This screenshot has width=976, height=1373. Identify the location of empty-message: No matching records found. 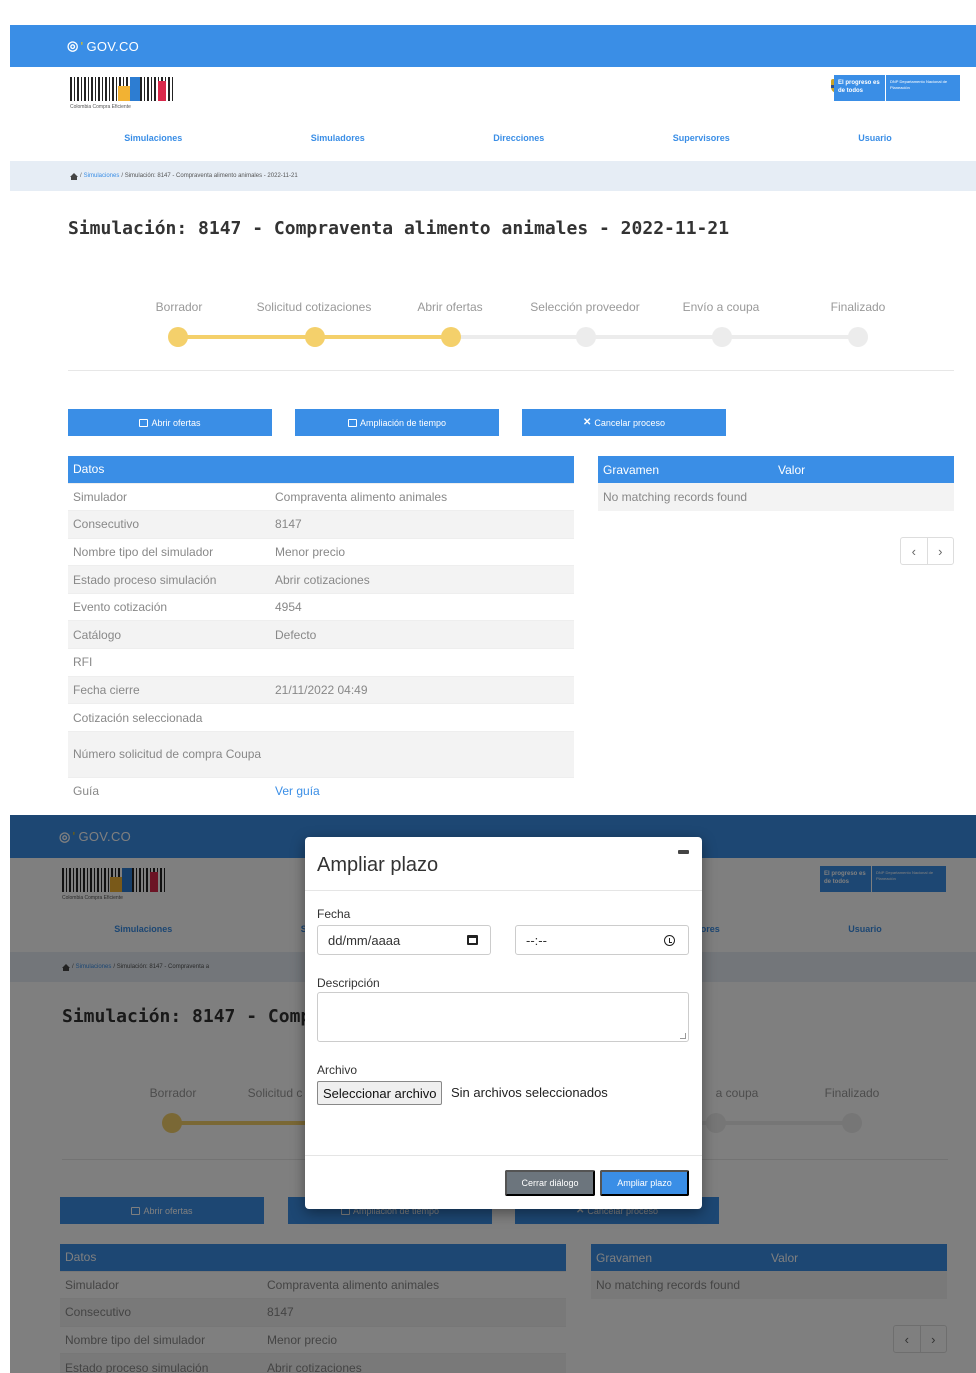
(776, 497).